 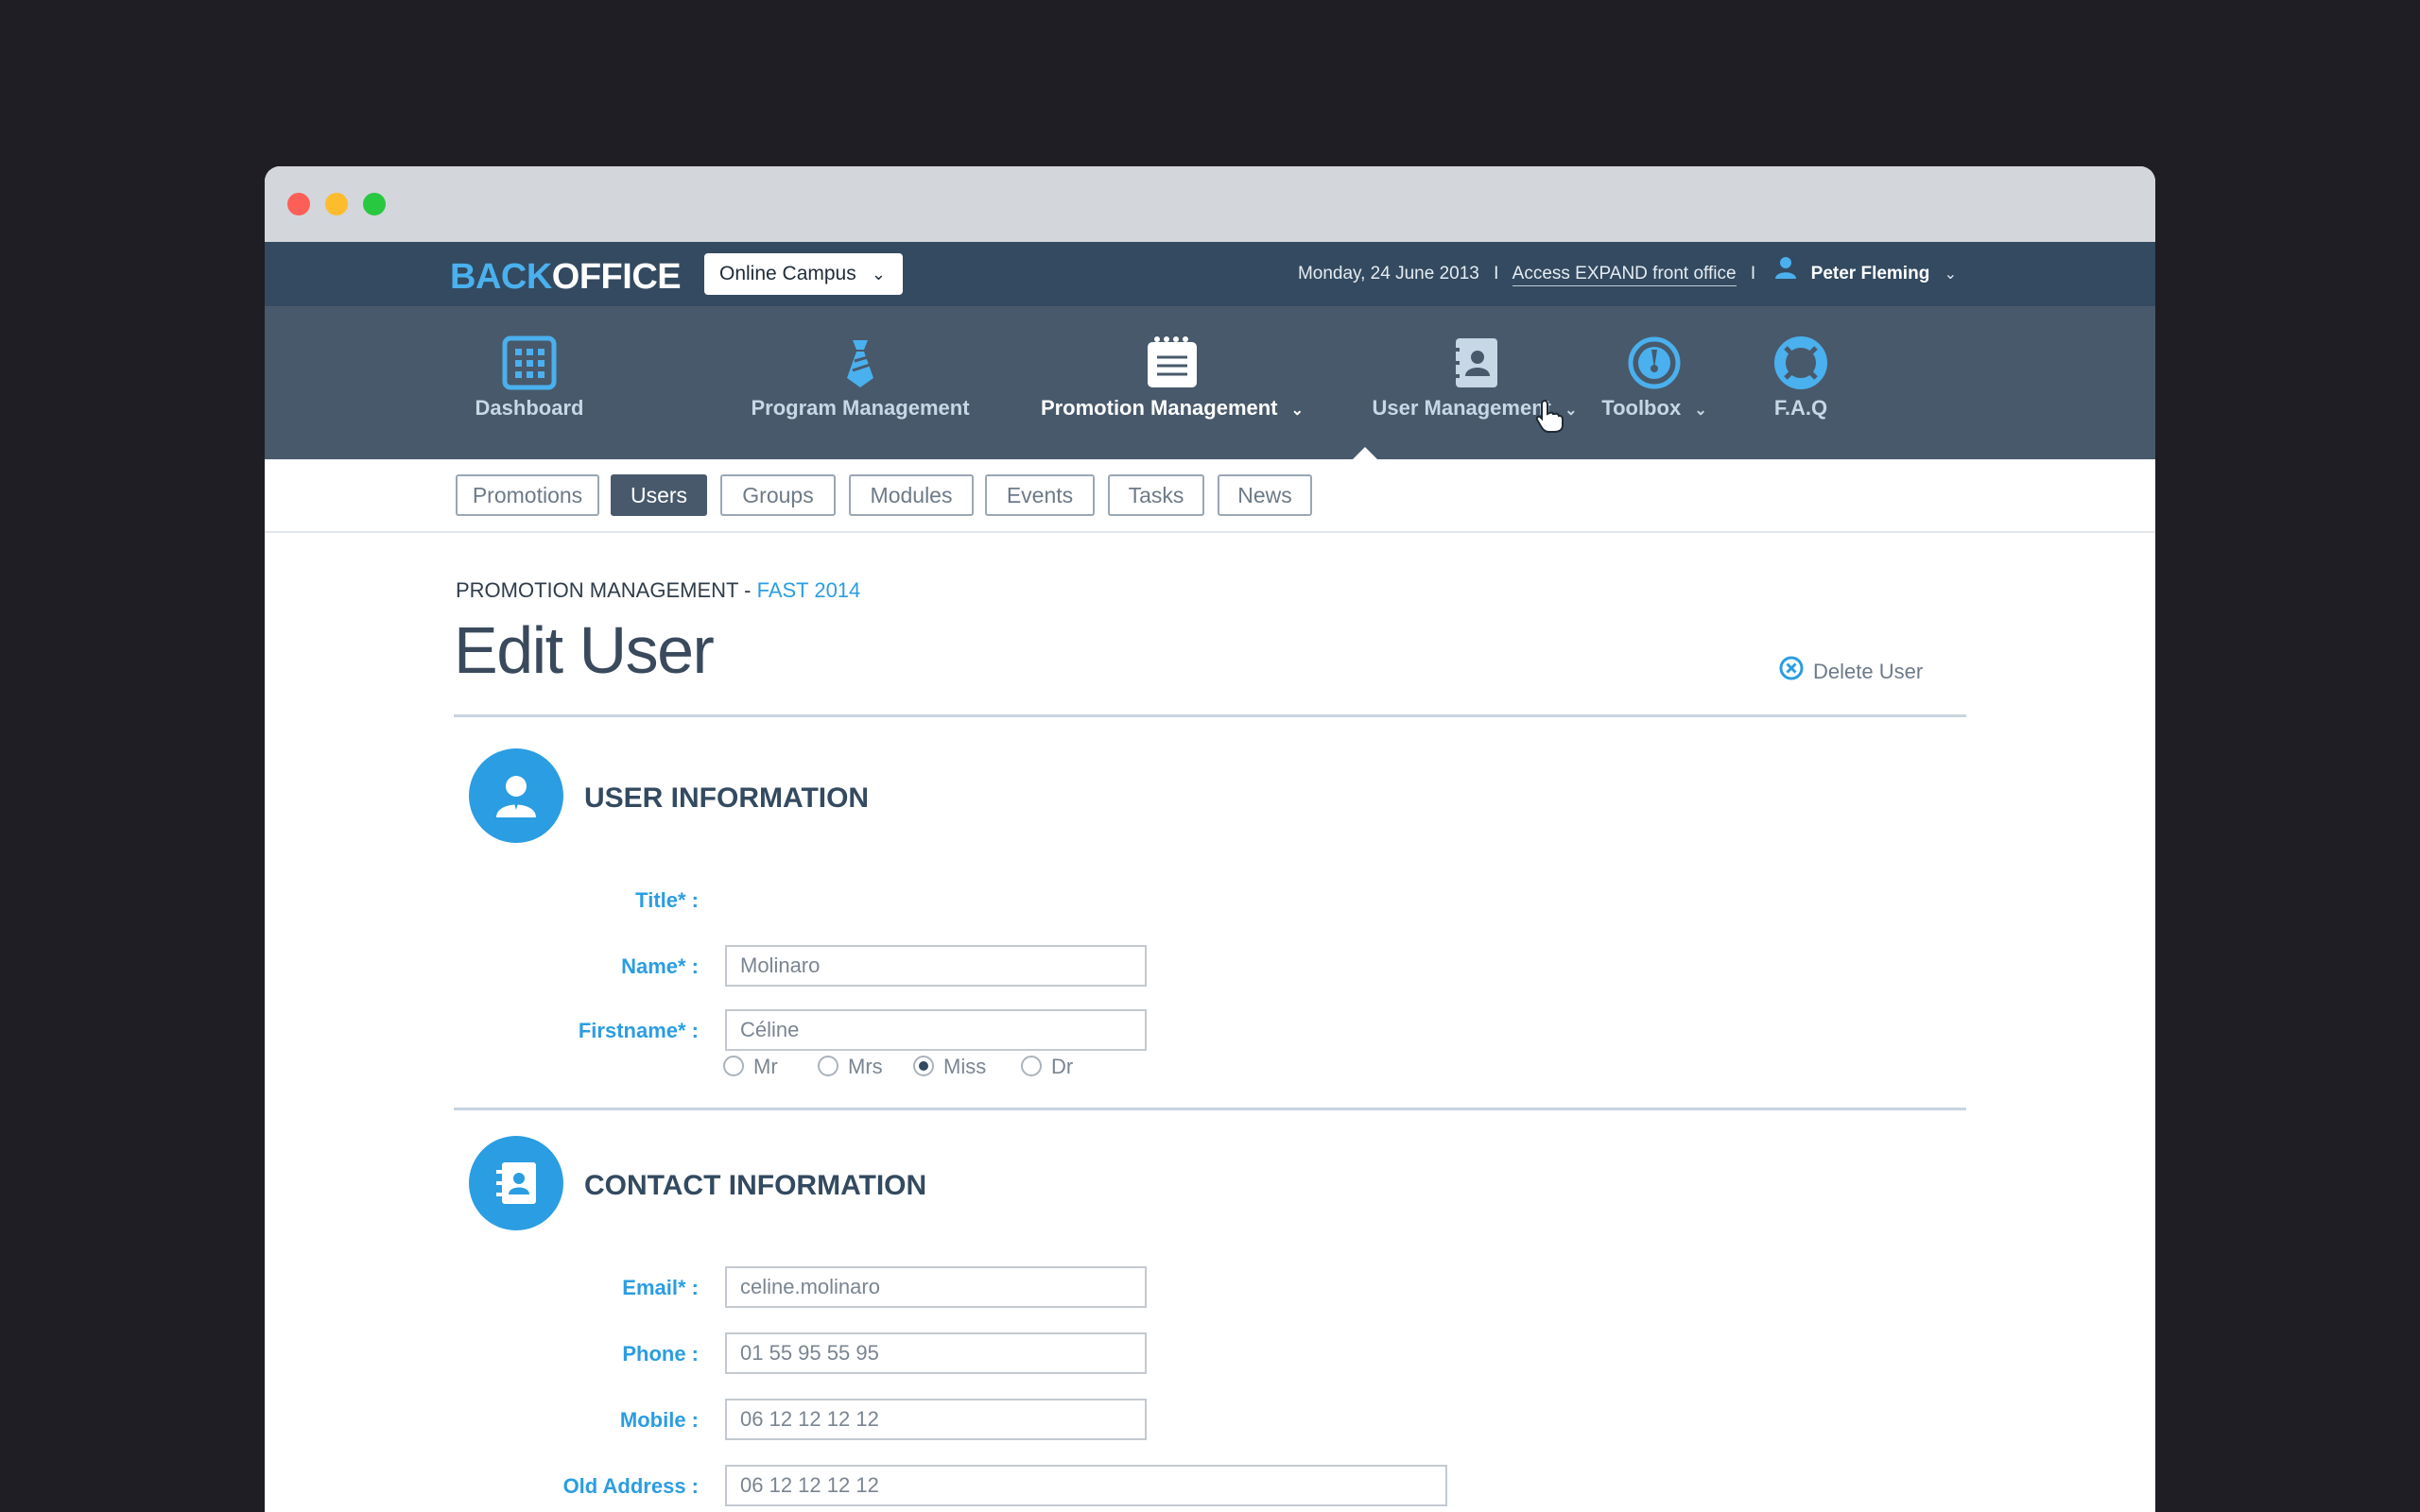 What do you see at coordinates (936, 1287) in the screenshot?
I see `email-input: celine.molinaro` at bounding box center [936, 1287].